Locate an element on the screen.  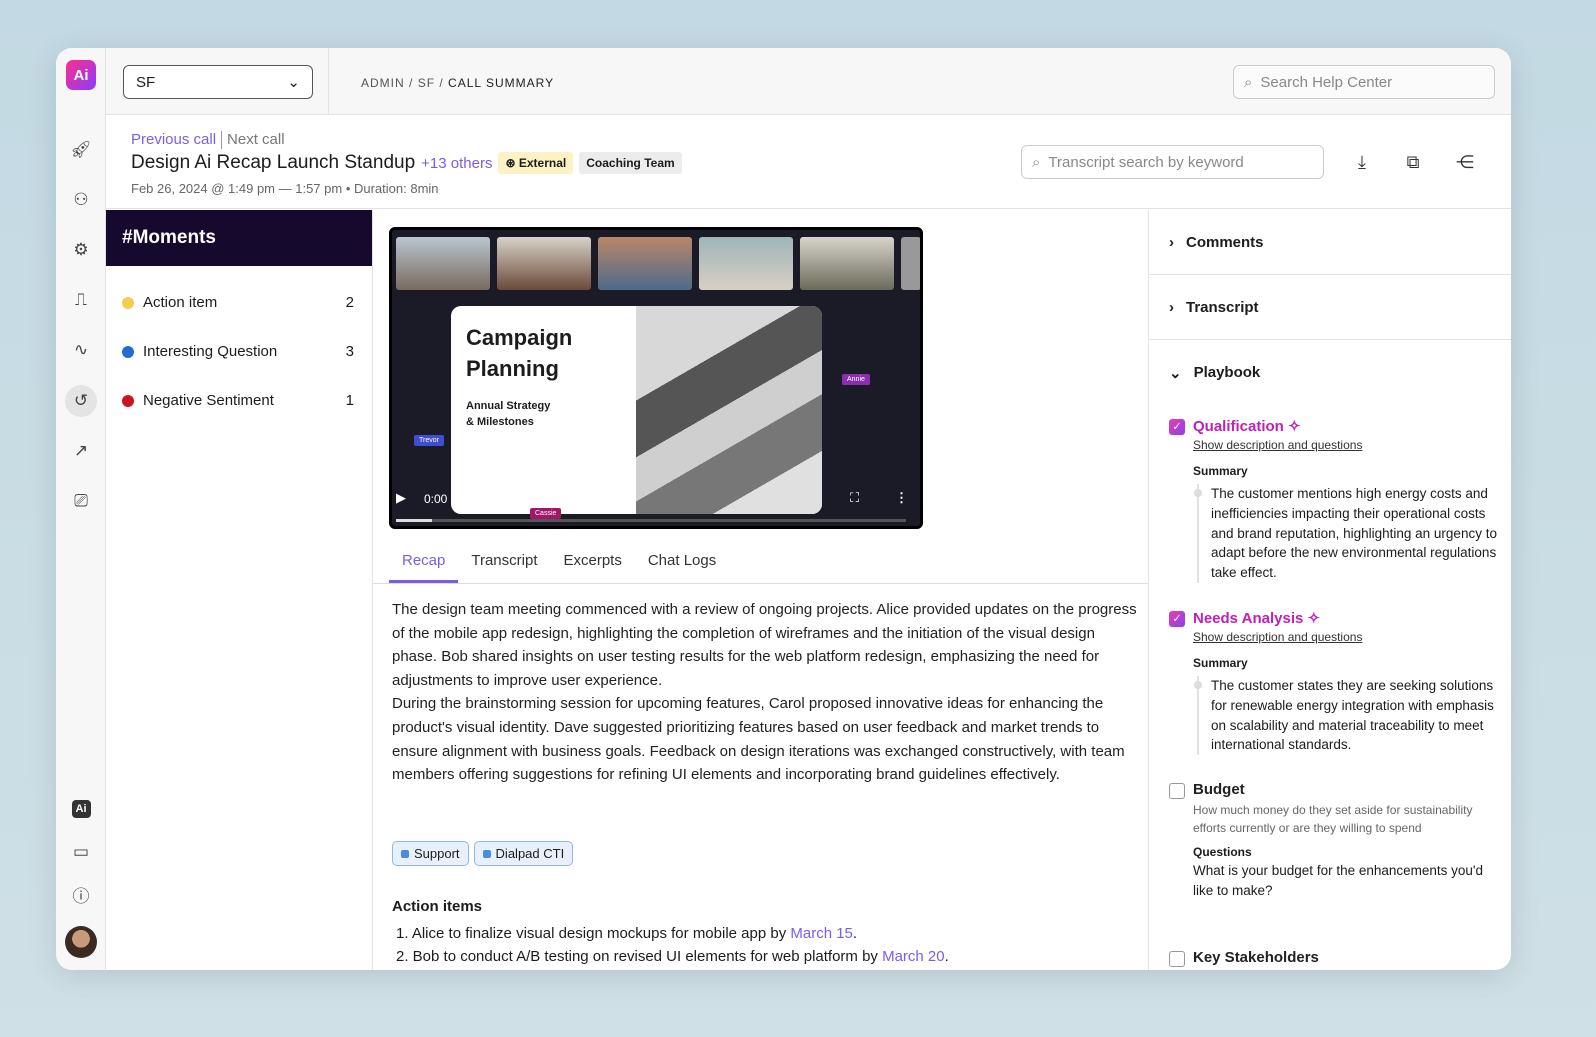
section-title: Comments is located at coordinates (1225, 242).